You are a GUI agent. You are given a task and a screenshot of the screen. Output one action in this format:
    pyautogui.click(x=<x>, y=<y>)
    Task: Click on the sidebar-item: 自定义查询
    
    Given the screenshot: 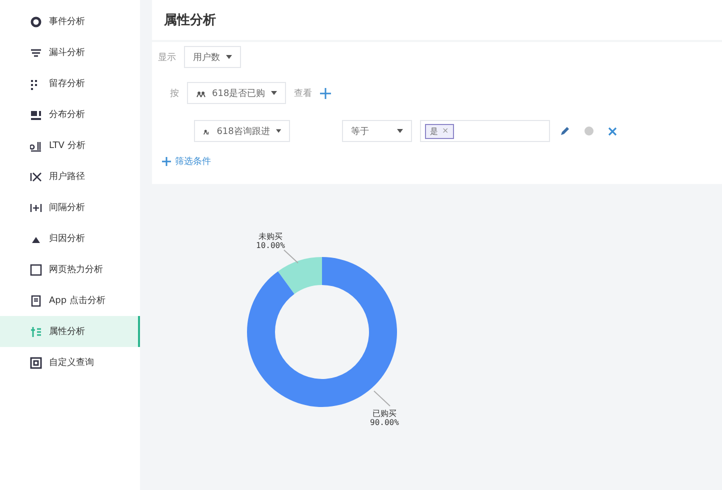 What is the action you would take?
    pyautogui.click(x=70, y=362)
    